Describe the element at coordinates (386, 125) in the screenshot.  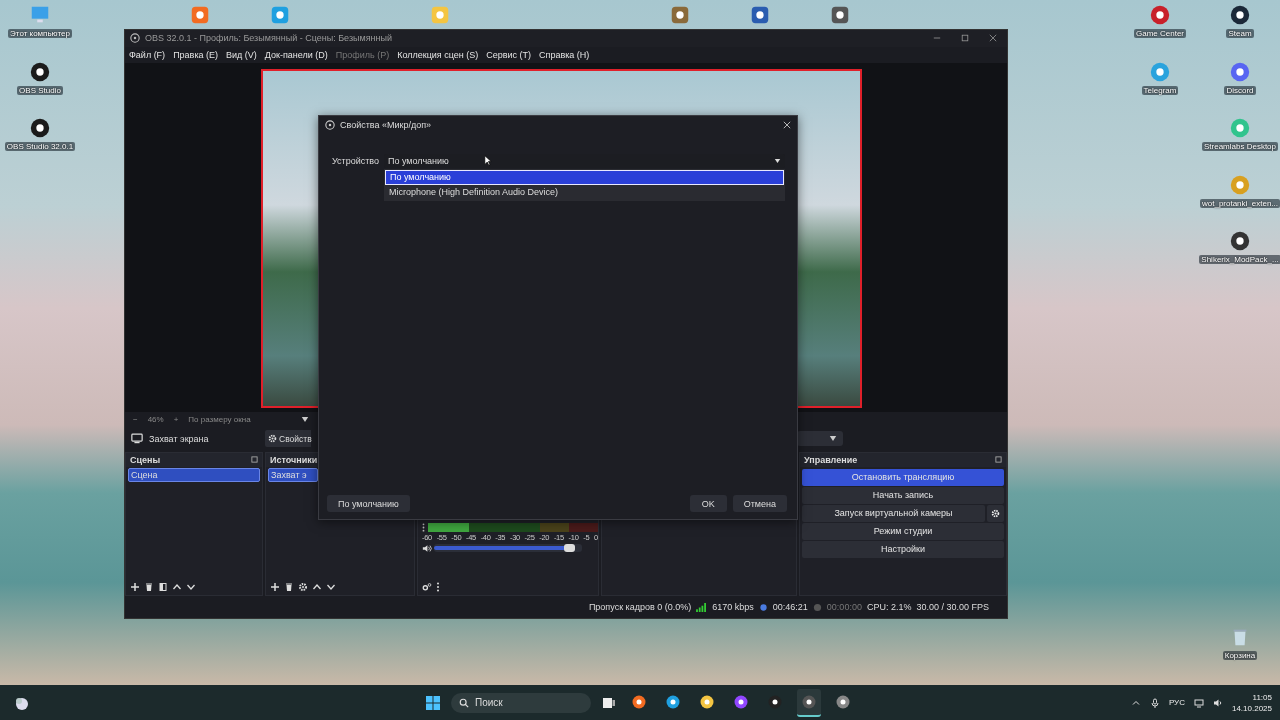
I see `dialog-title: Свойства «Микр/доп»` at that location.